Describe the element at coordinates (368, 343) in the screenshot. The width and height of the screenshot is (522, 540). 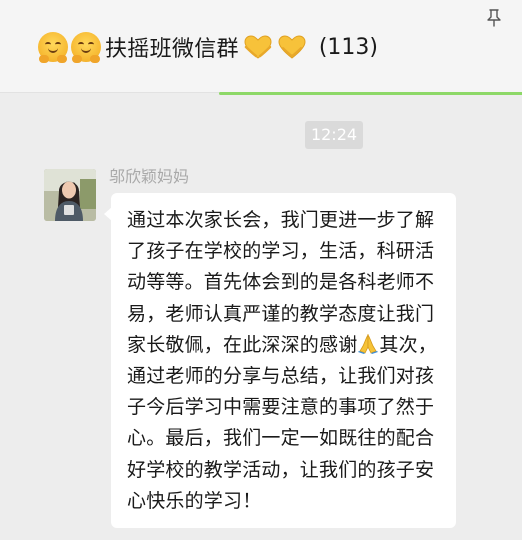
I see `folded-hands-icon` at that location.